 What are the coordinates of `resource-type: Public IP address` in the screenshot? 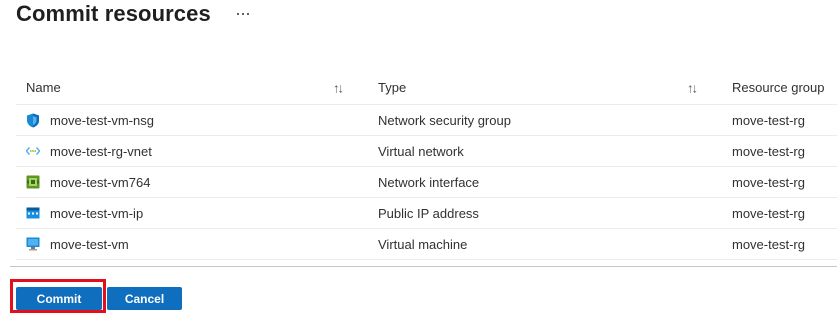 It's located at (428, 213).